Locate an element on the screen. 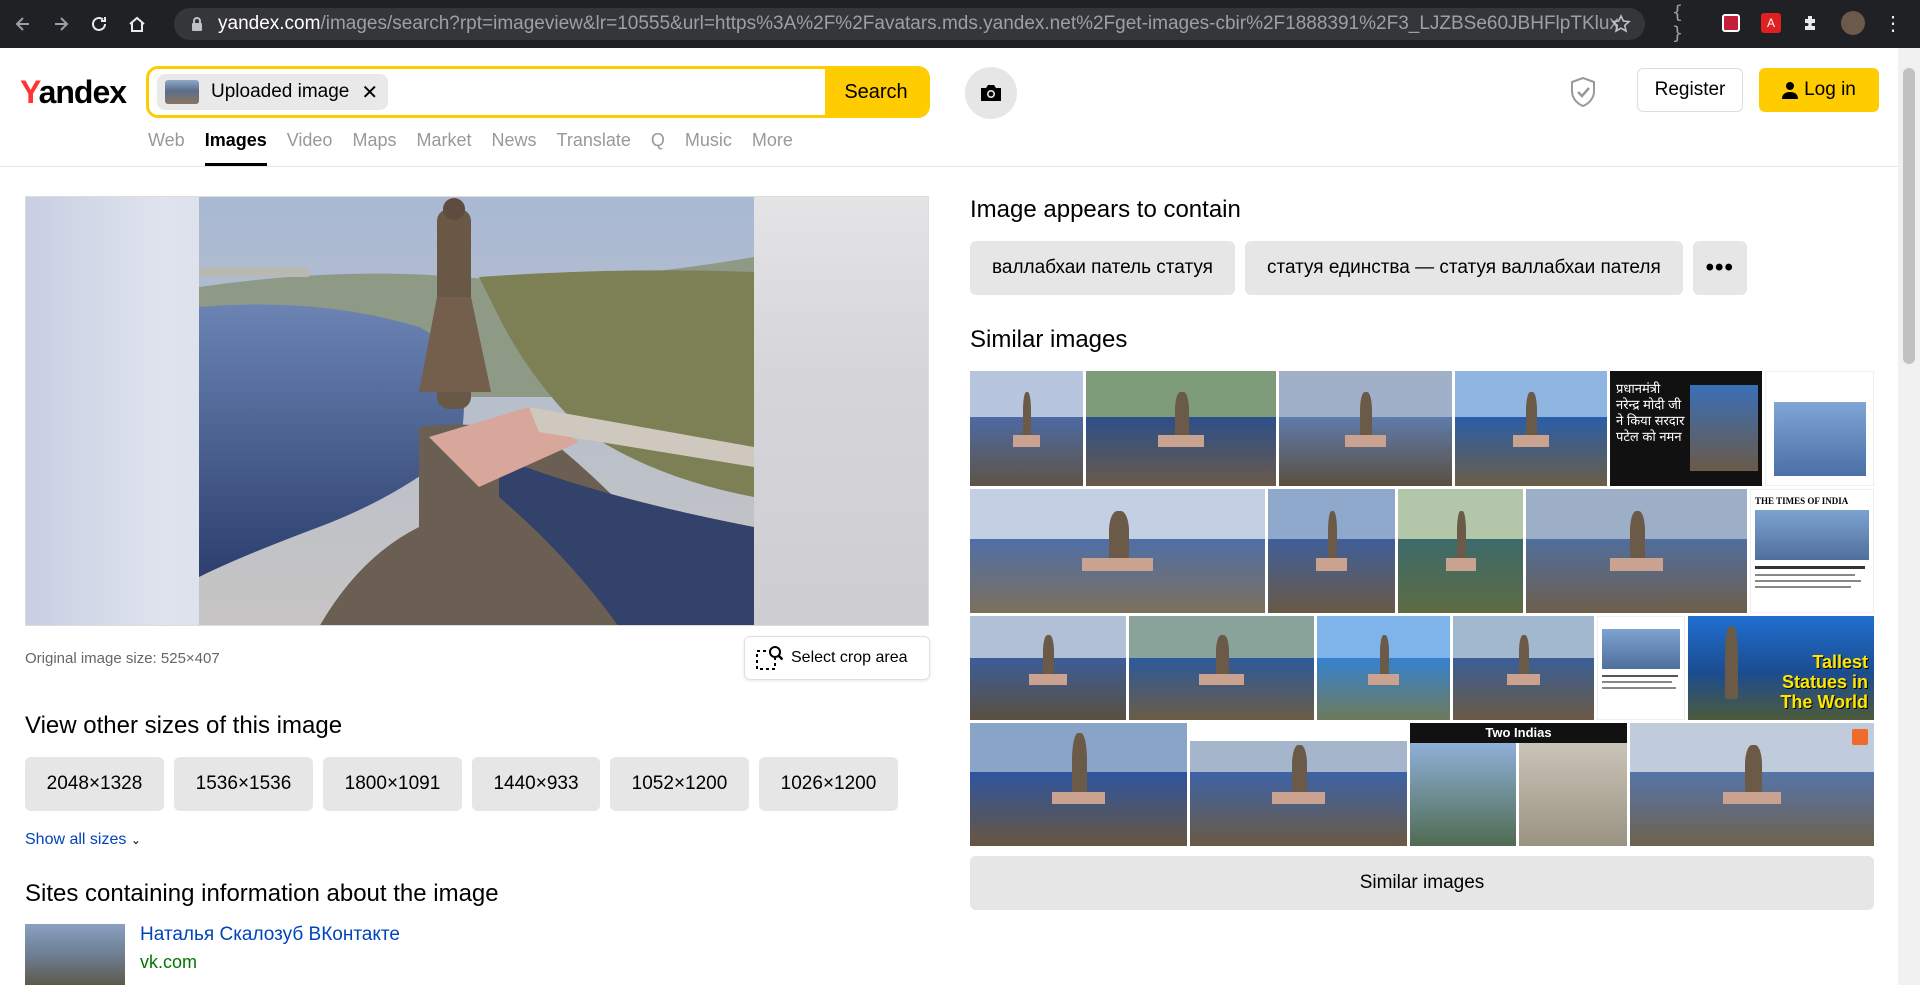  extension-pdf-label: A is located at coordinates (1771, 23).